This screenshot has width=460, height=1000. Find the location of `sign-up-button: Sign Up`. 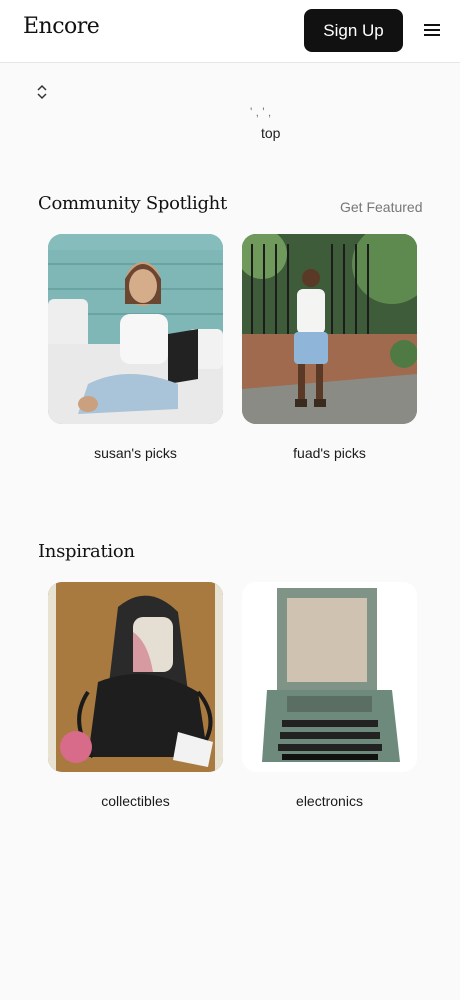

sign-up-button: Sign Up is located at coordinates (353, 30).